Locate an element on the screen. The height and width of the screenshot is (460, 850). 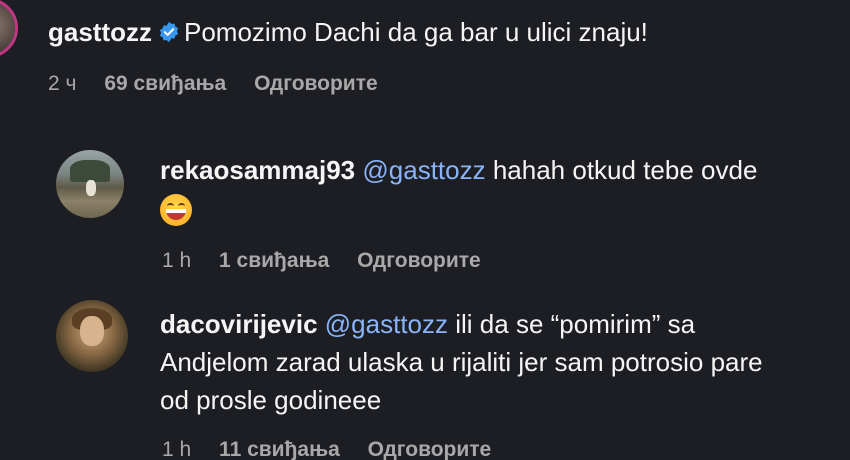
verified-badge-icon is located at coordinates (169, 34).